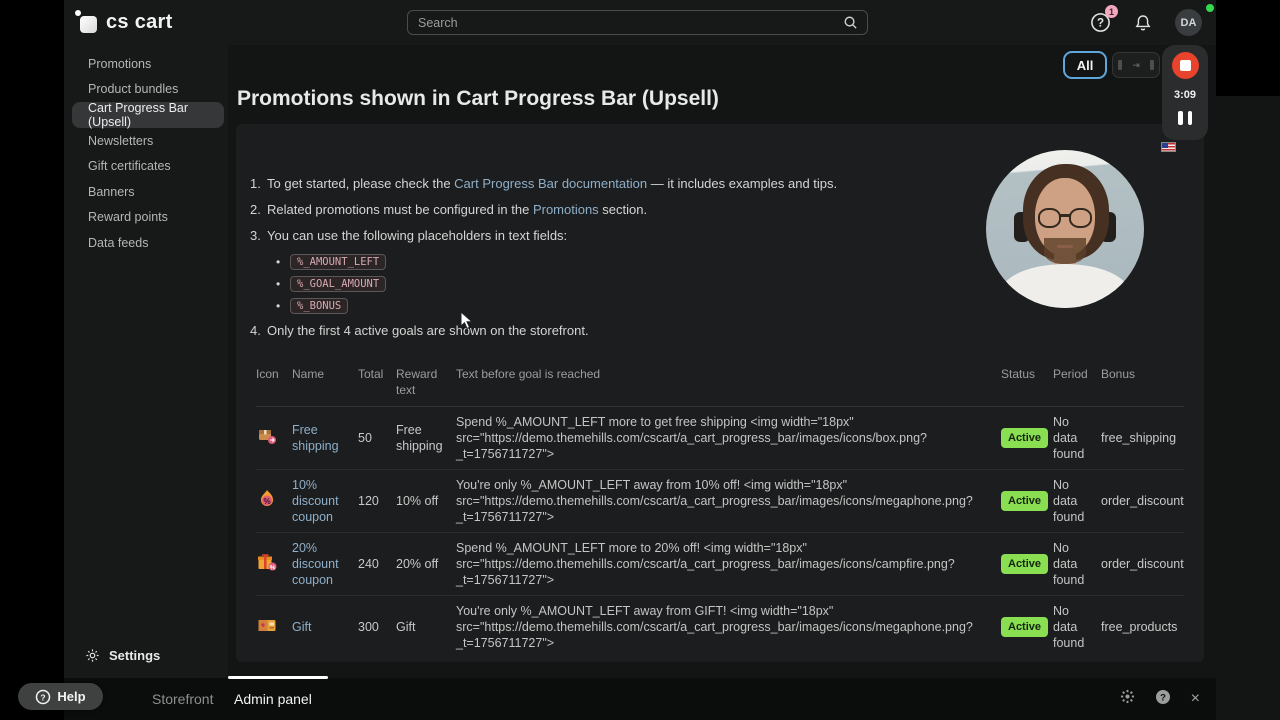 The image size is (1280, 720). I want to click on question-circle-icon: ?, so click(43, 696).